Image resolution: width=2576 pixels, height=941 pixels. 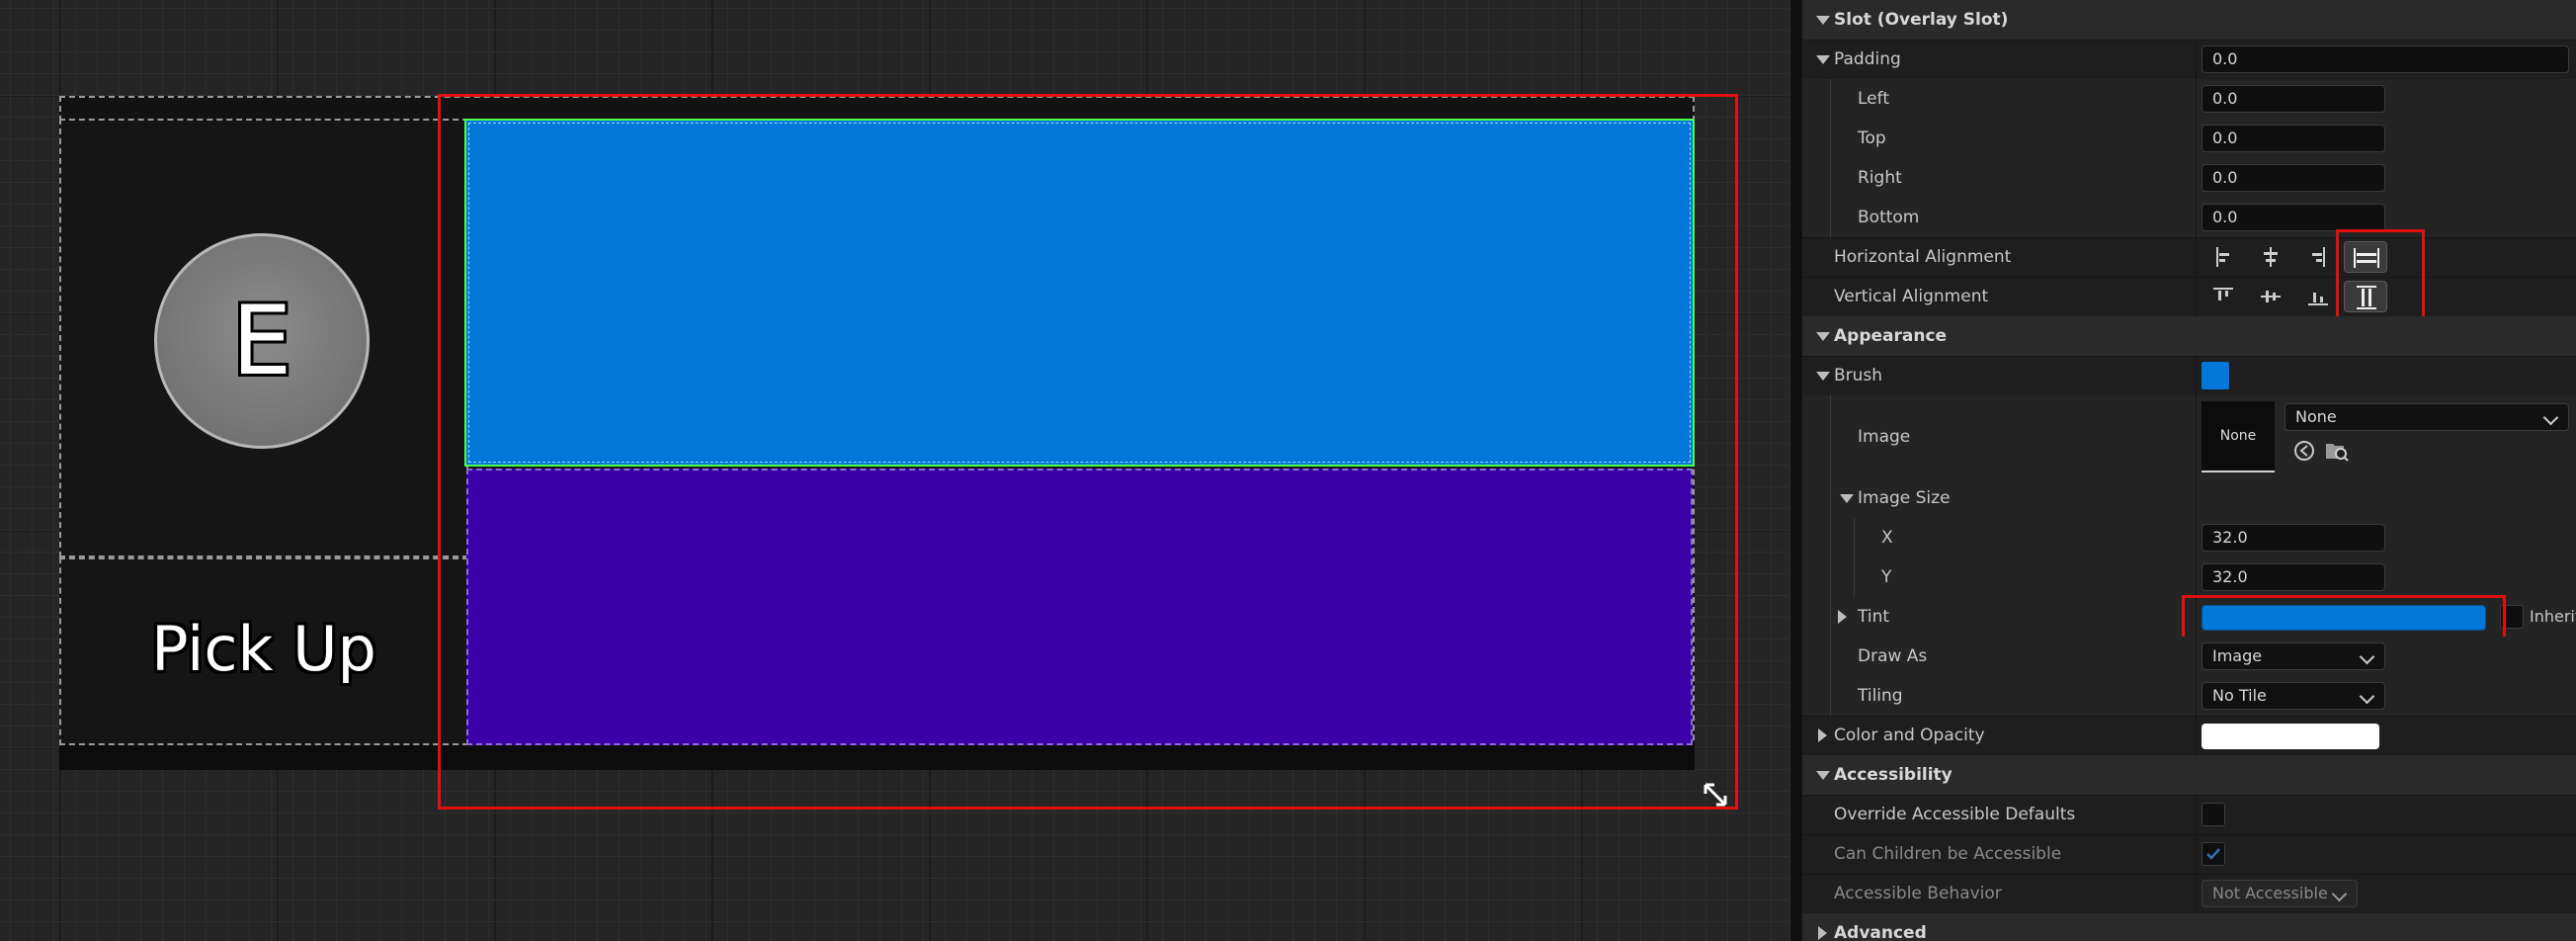 What do you see at coordinates (2293, 538) in the screenshot?
I see `image-size-x-field: 32.0` at bounding box center [2293, 538].